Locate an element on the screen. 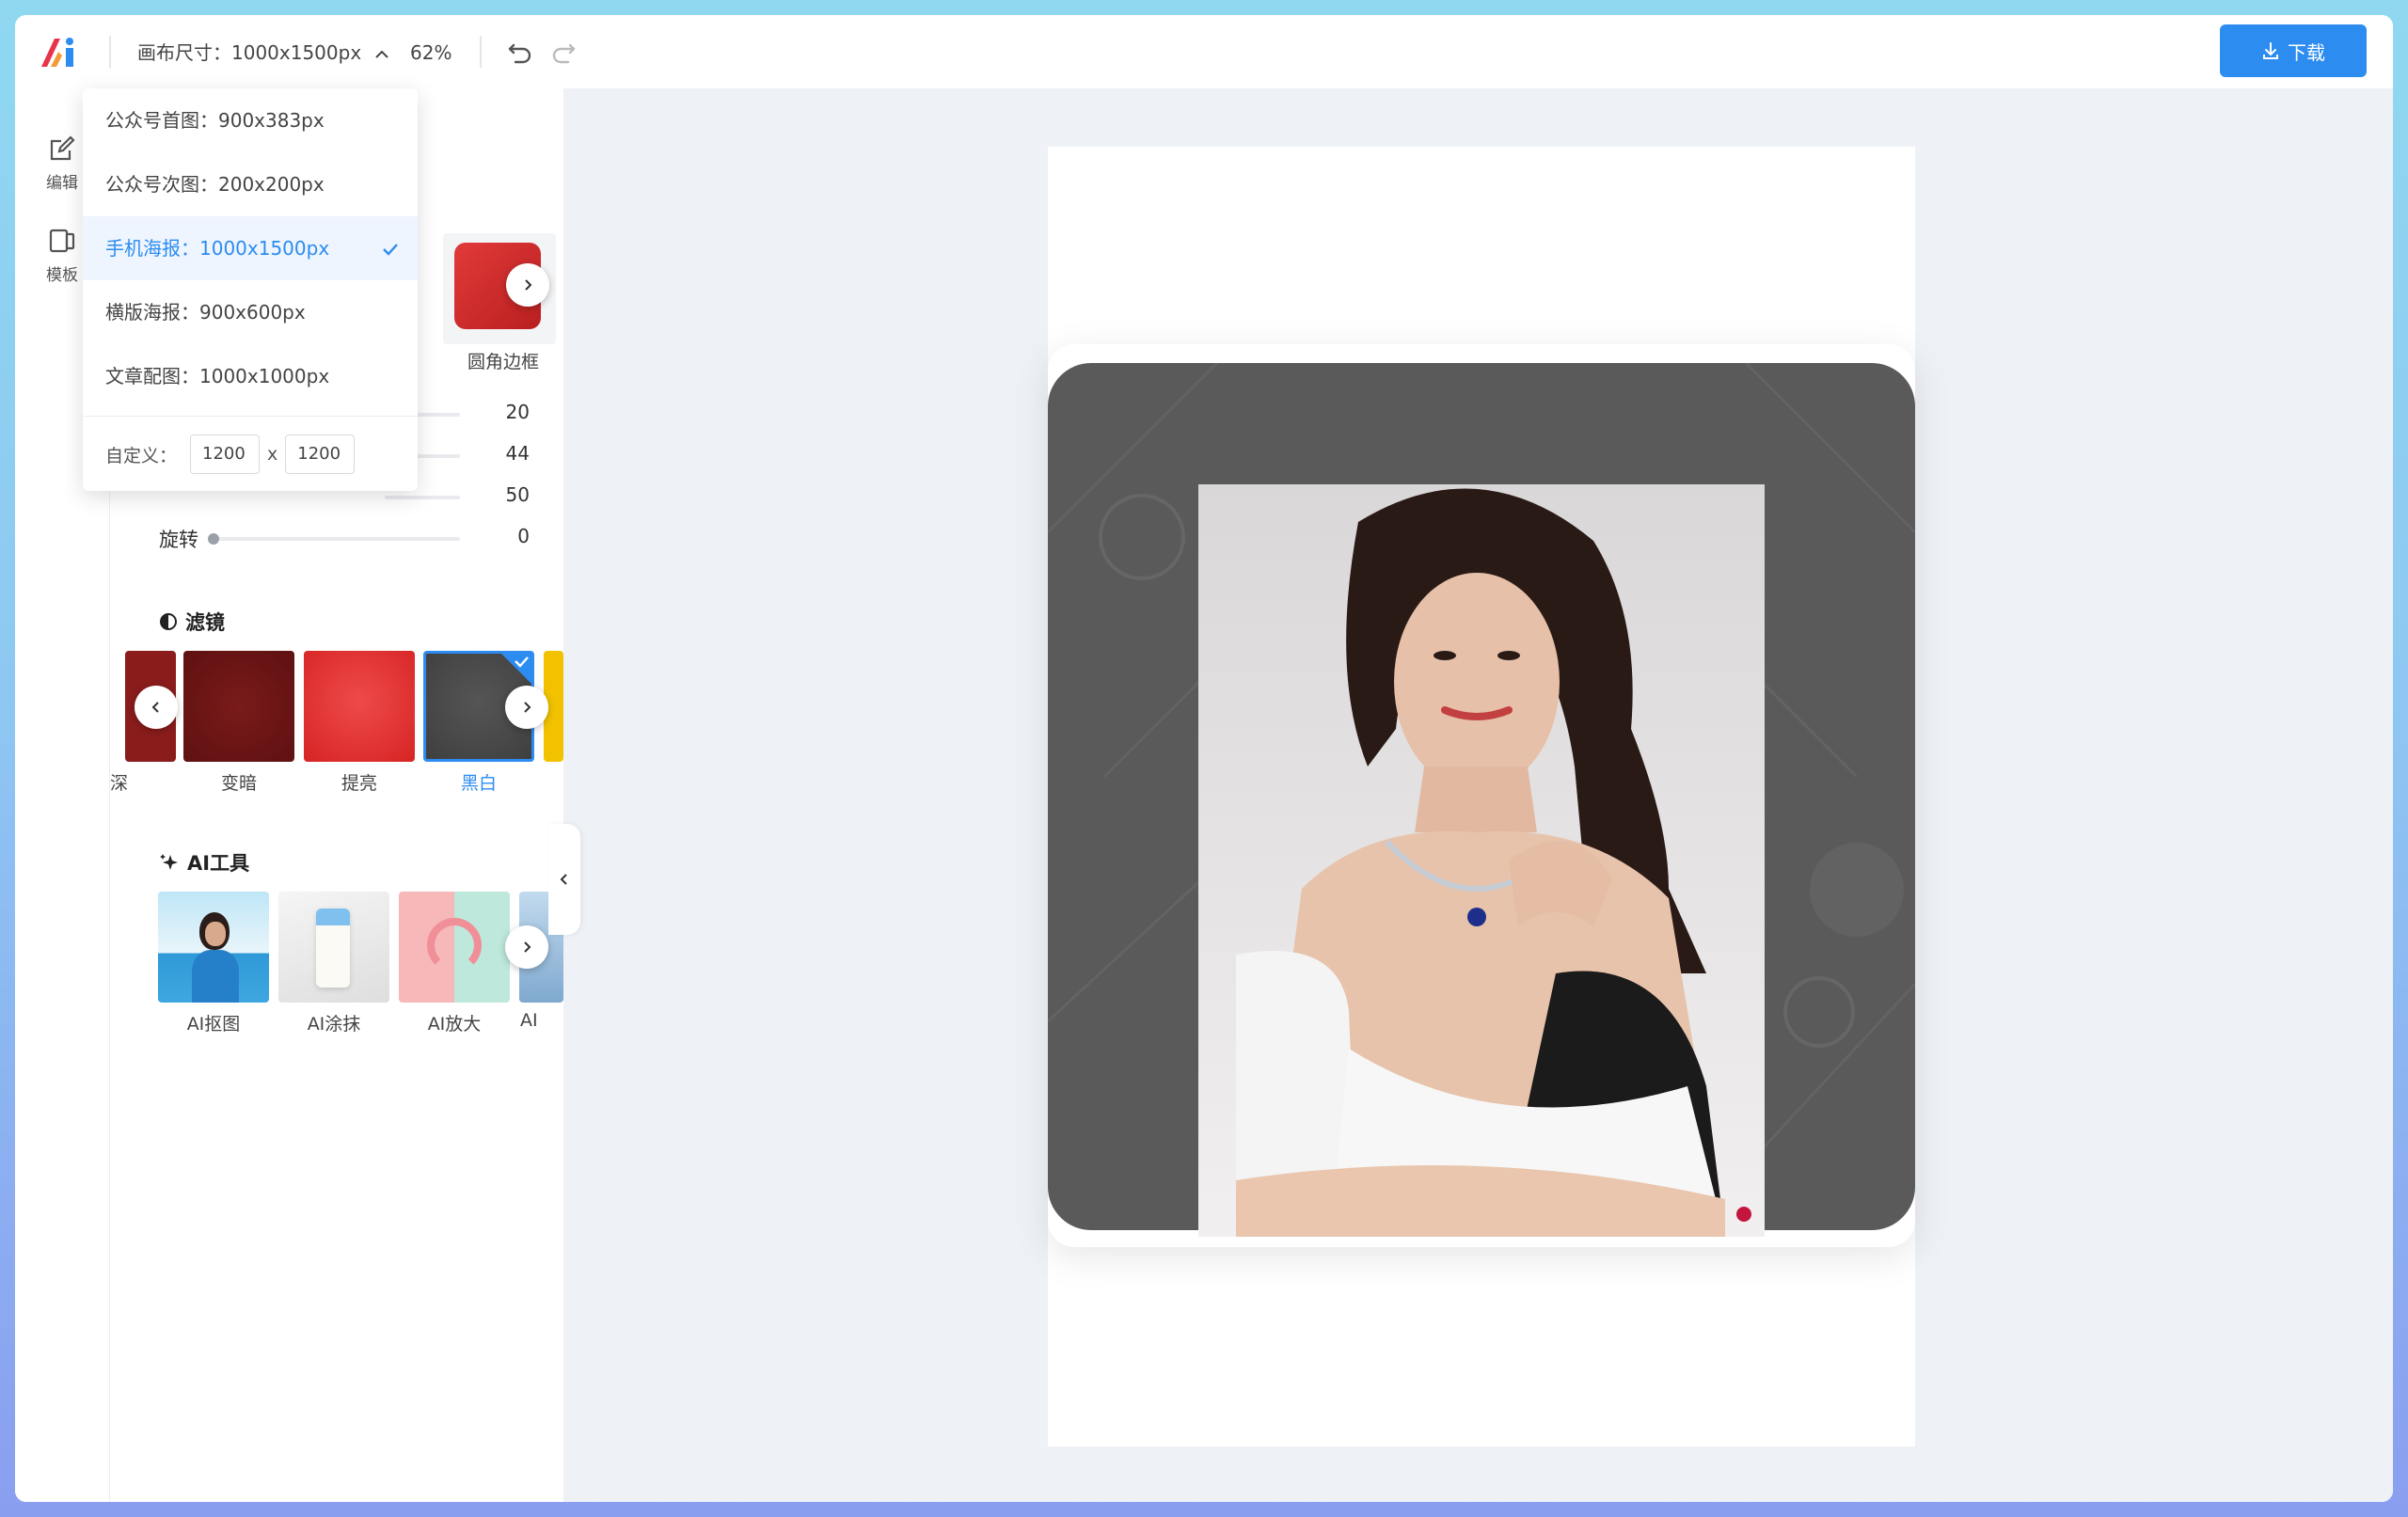 Image resolution: width=2408 pixels, height=1517 pixels. portrait-illustration is located at coordinates (1494, 862).